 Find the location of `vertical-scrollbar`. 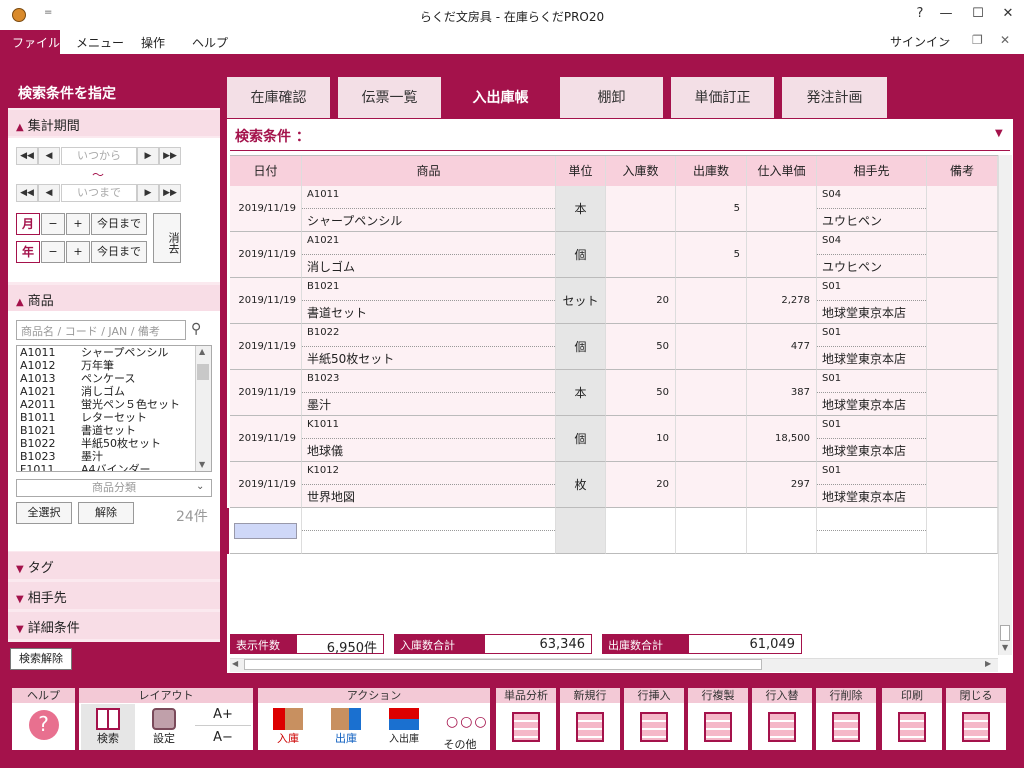

vertical-scrollbar is located at coordinates (1005, 405).